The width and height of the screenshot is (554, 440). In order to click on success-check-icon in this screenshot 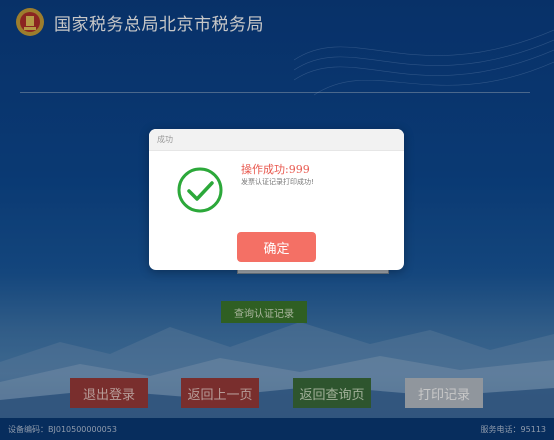, I will do `click(200, 190)`.